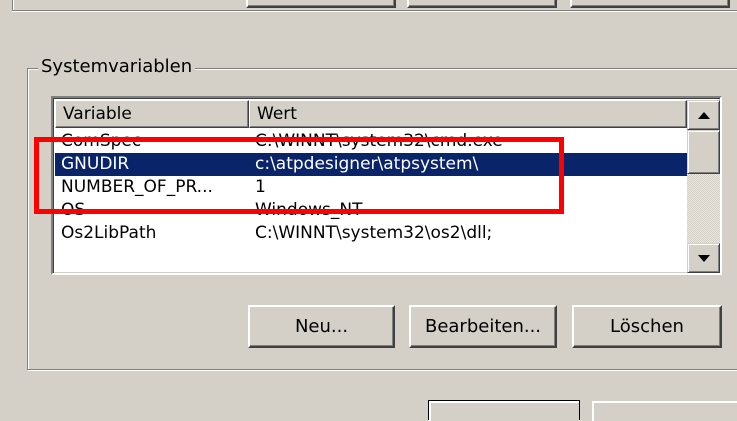 This screenshot has height=421, width=737. I want to click on scroll-down-arrow-icon, so click(703, 258).